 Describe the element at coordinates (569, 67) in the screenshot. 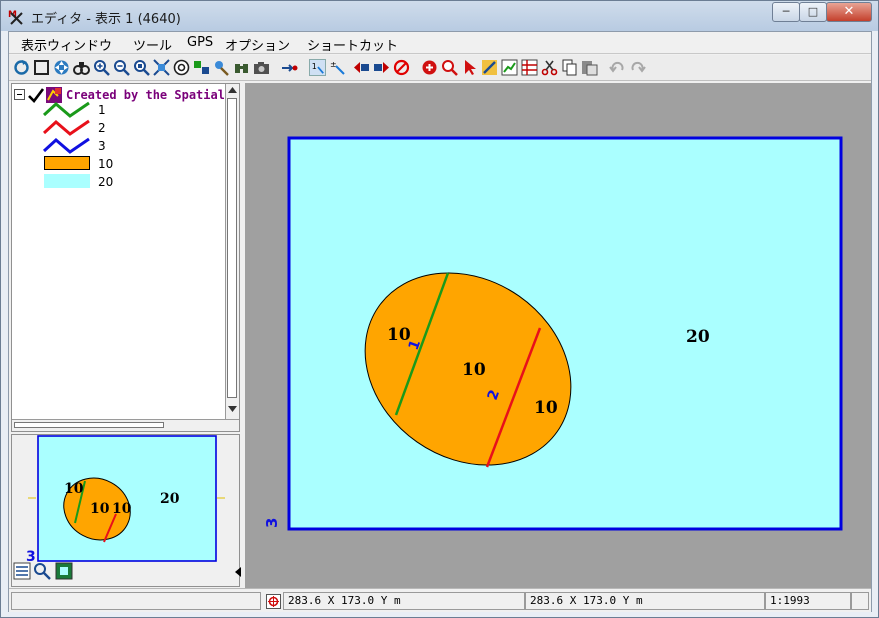

I see `copy-icon` at that location.